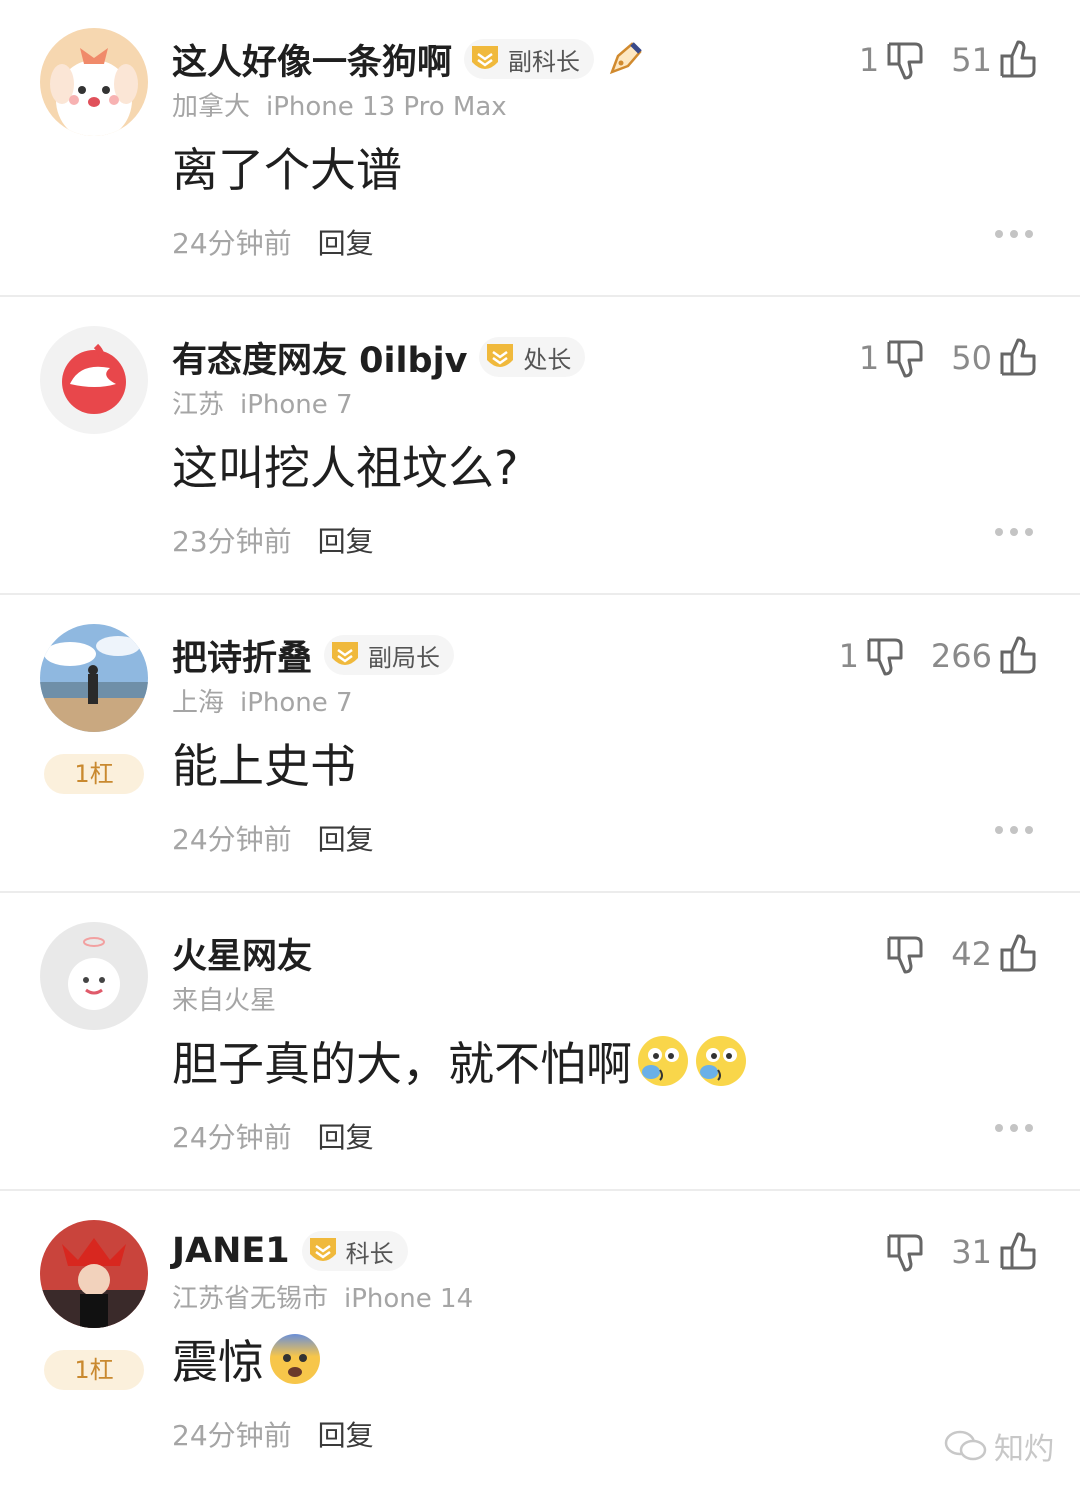 This screenshot has width=1080, height=1496. I want to click on watermark: 知灼, so click(999, 1446).